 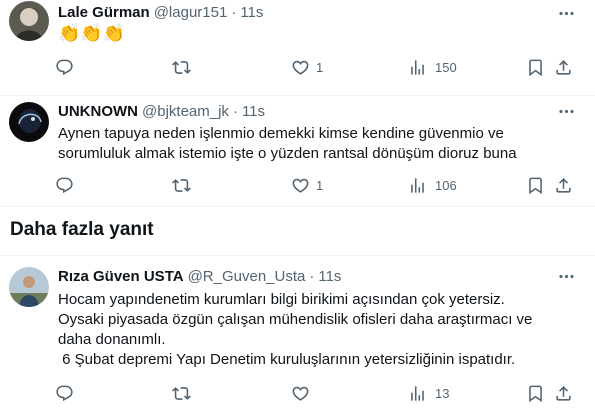 I want to click on user-name: Rıza Güven USTA, so click(x=121, y=276).